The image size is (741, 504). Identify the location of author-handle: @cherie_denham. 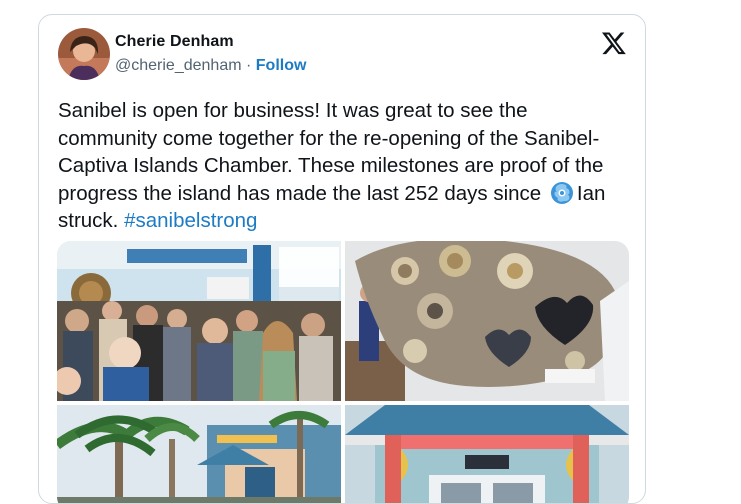
(178, 65).